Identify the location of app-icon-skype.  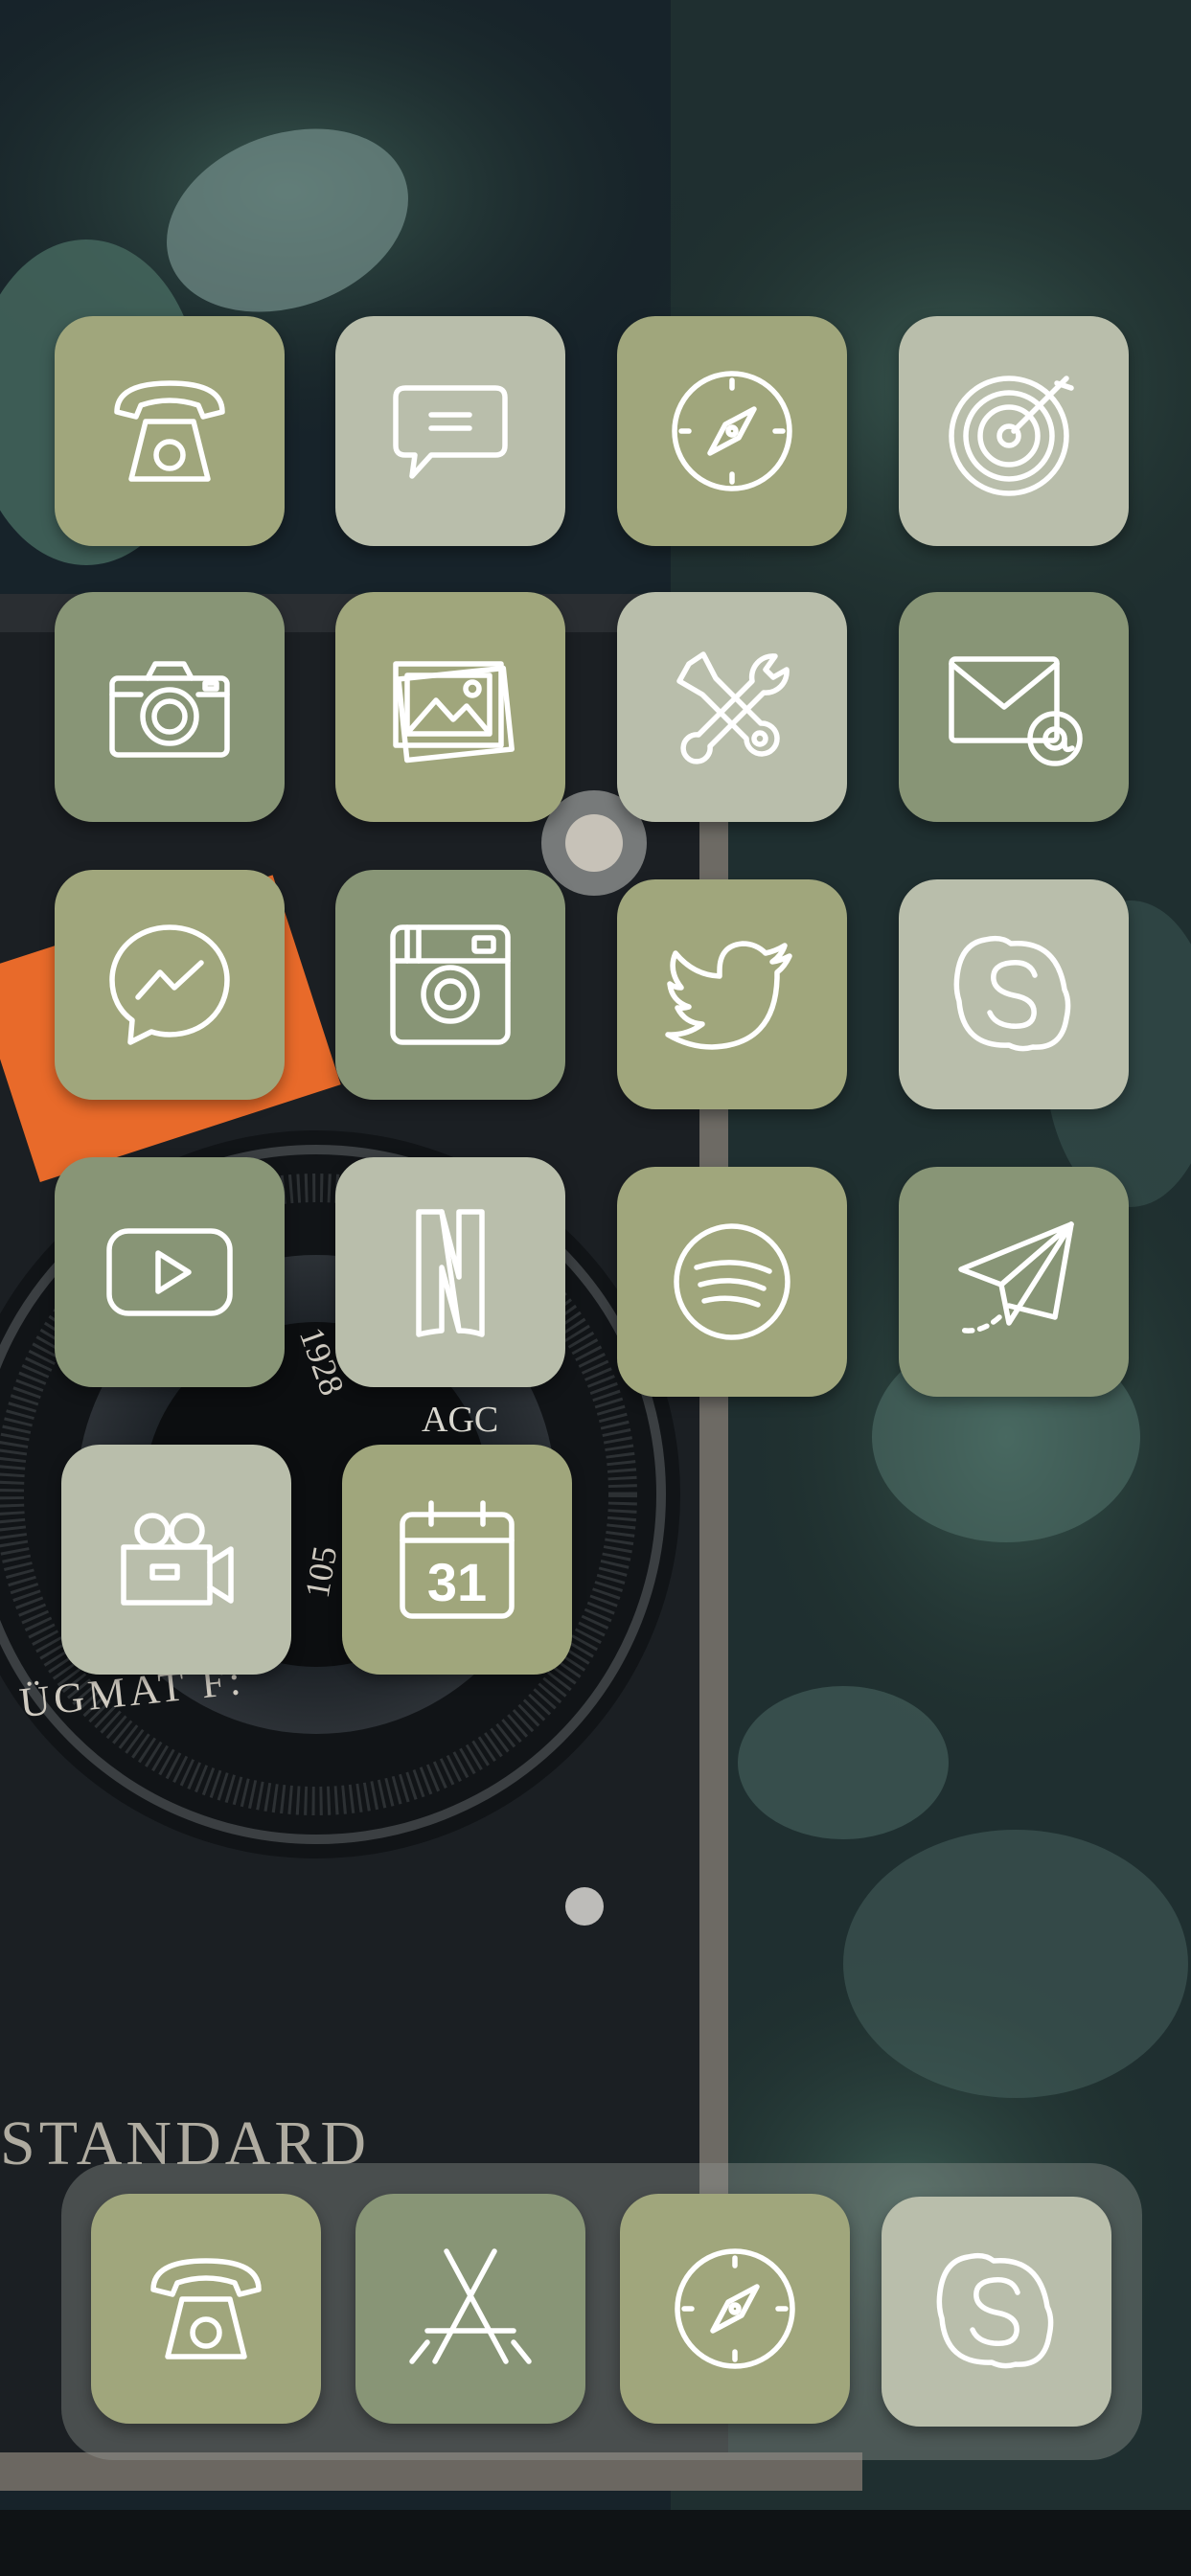
(1014, 994).